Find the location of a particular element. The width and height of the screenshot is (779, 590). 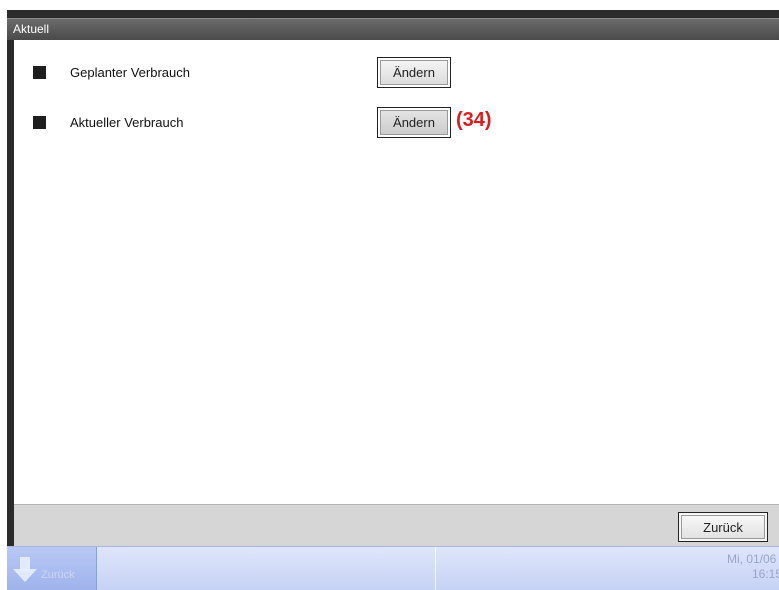

list-item-planned-consumption: Geplanter Verbrauch Ändern is located at coordinates (396, 73).